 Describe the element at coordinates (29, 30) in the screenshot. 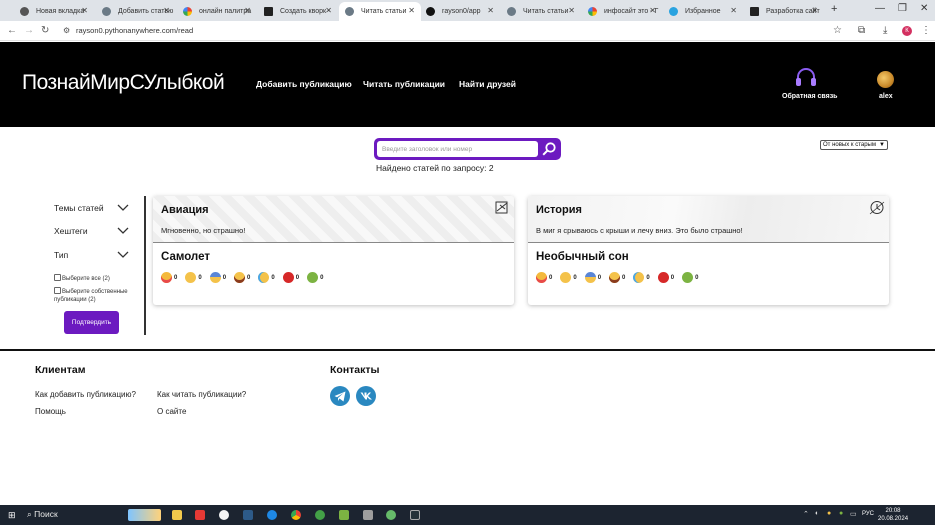

I see `forward-icon: →` at that location.